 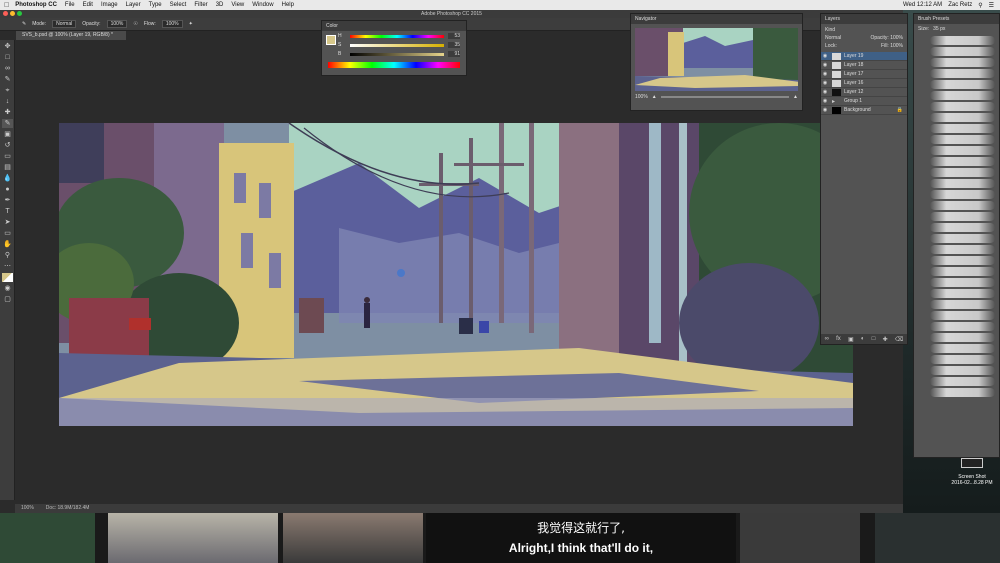 I want to click on menu-type: Type, so click(x=155, y=5).